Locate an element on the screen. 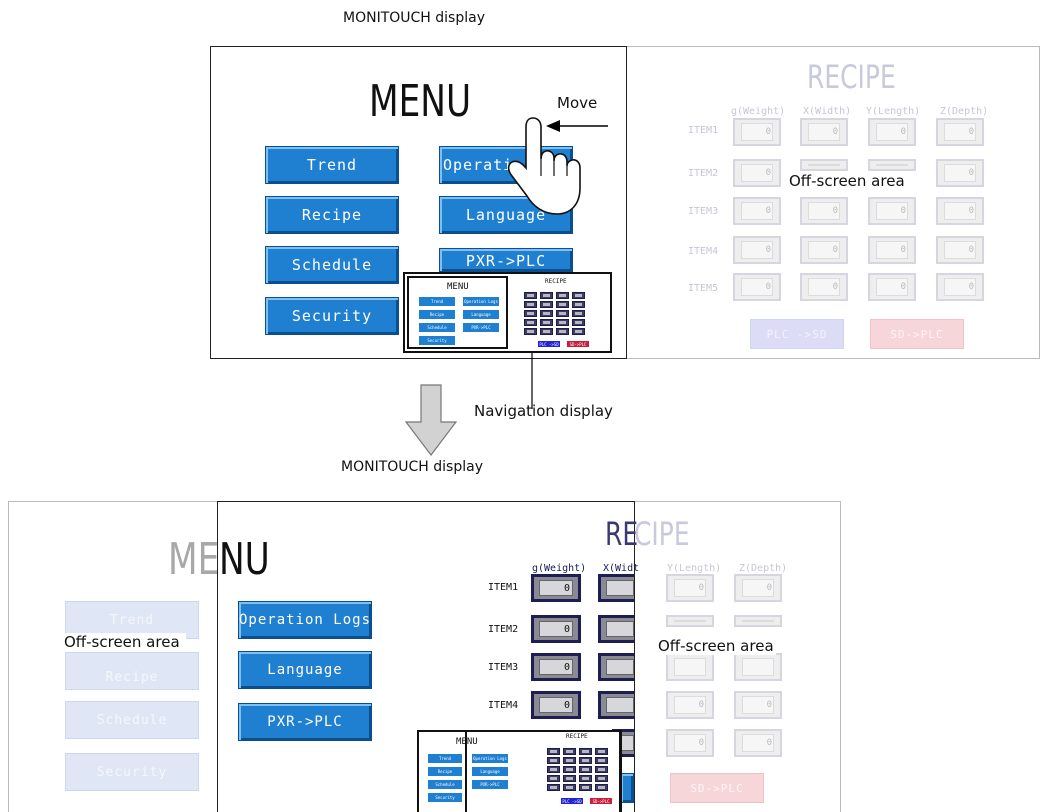 The width and height of the screenshot is (1040, 812). top-display-caption: MONITOUCH display is located at coordinates (414, 18).